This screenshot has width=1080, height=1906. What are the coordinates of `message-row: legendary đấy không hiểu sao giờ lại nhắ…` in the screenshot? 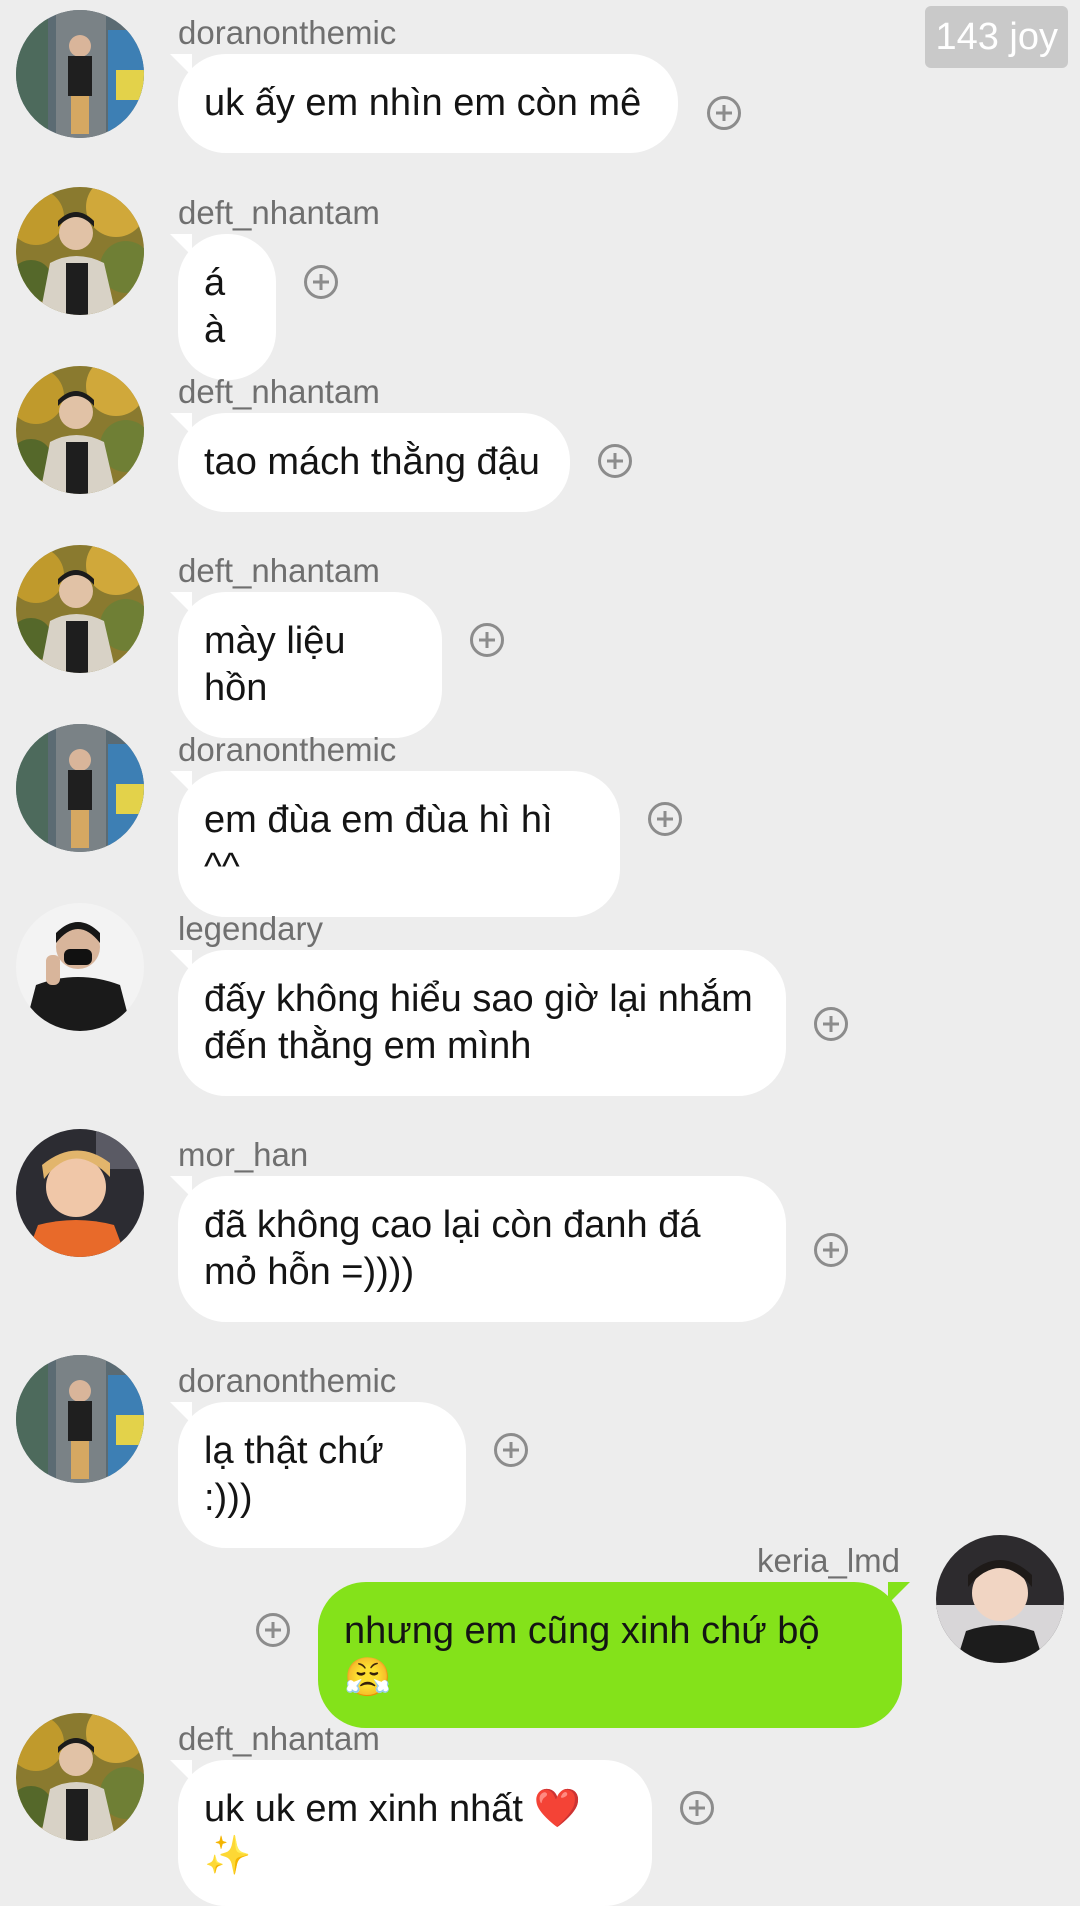 It's located at (540, 1003).